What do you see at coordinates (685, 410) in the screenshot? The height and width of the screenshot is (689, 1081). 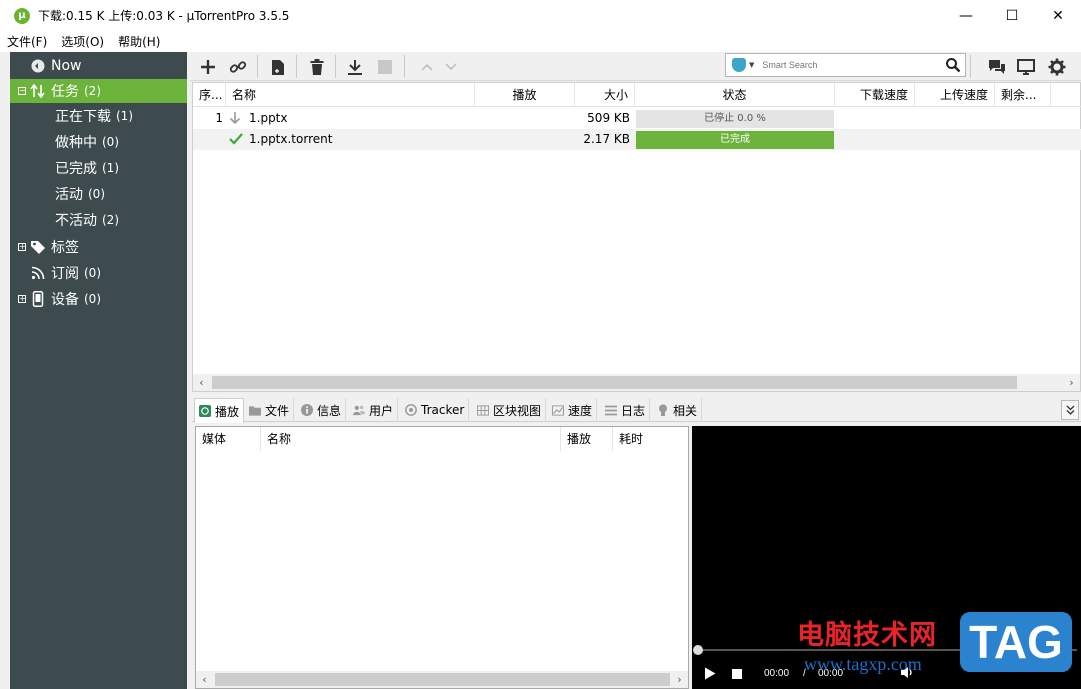 I see `tab-label: 相关` at bounding box center [685, 410].